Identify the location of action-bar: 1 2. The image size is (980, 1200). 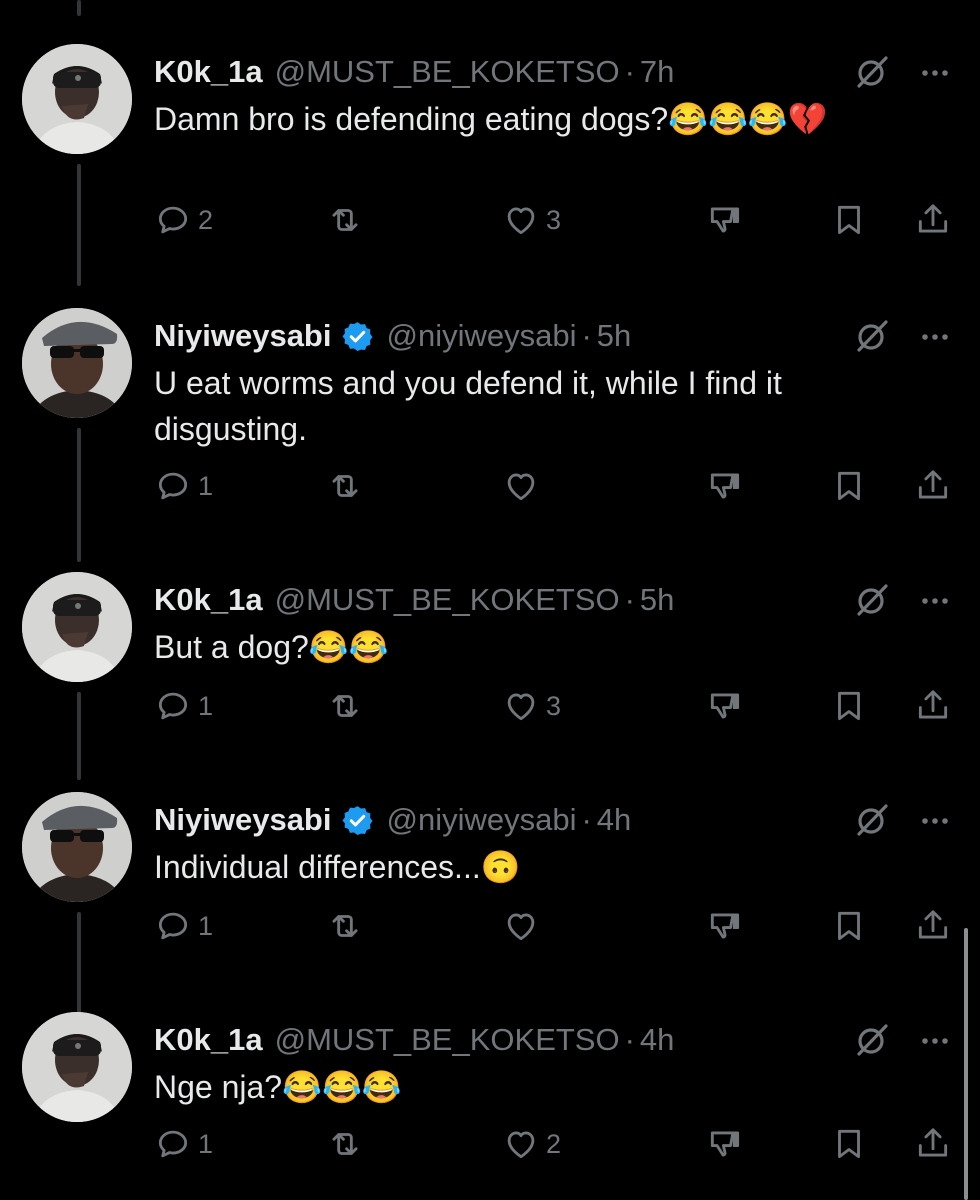
(558, 1144).